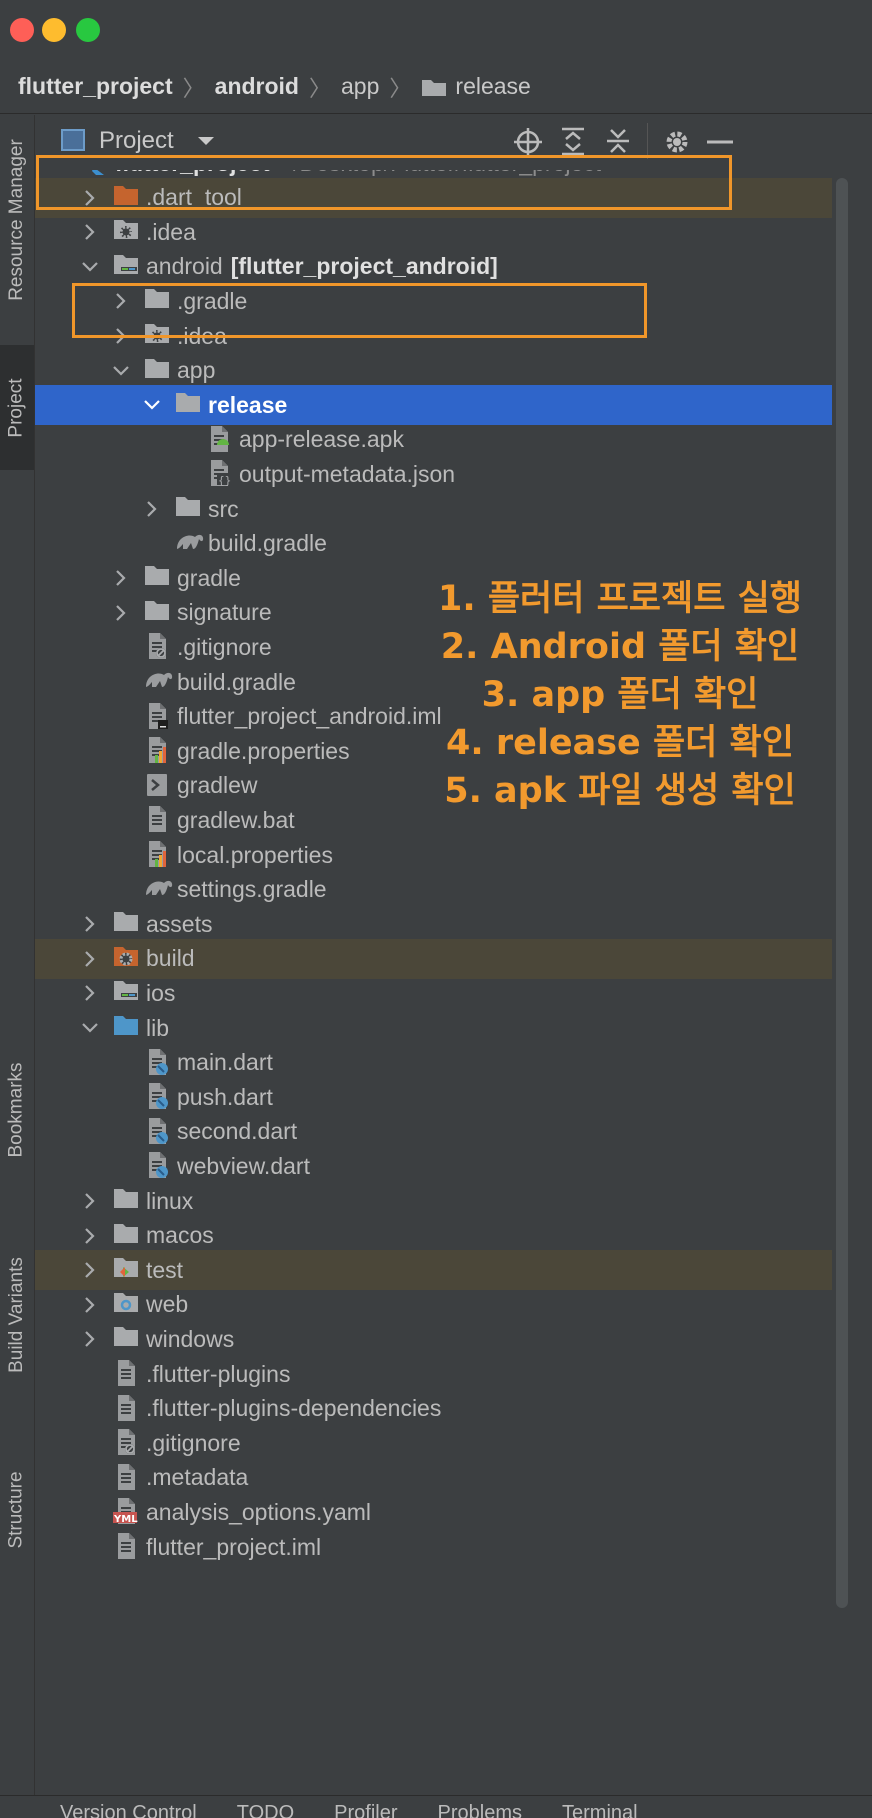  Describe the element at coordinates (22, 30) in the screenshot. I see `close-window-button` at that location.